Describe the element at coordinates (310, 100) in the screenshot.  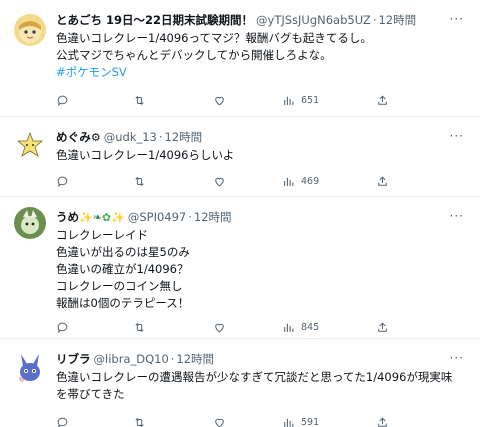
I see `view-count: 651` at that location.